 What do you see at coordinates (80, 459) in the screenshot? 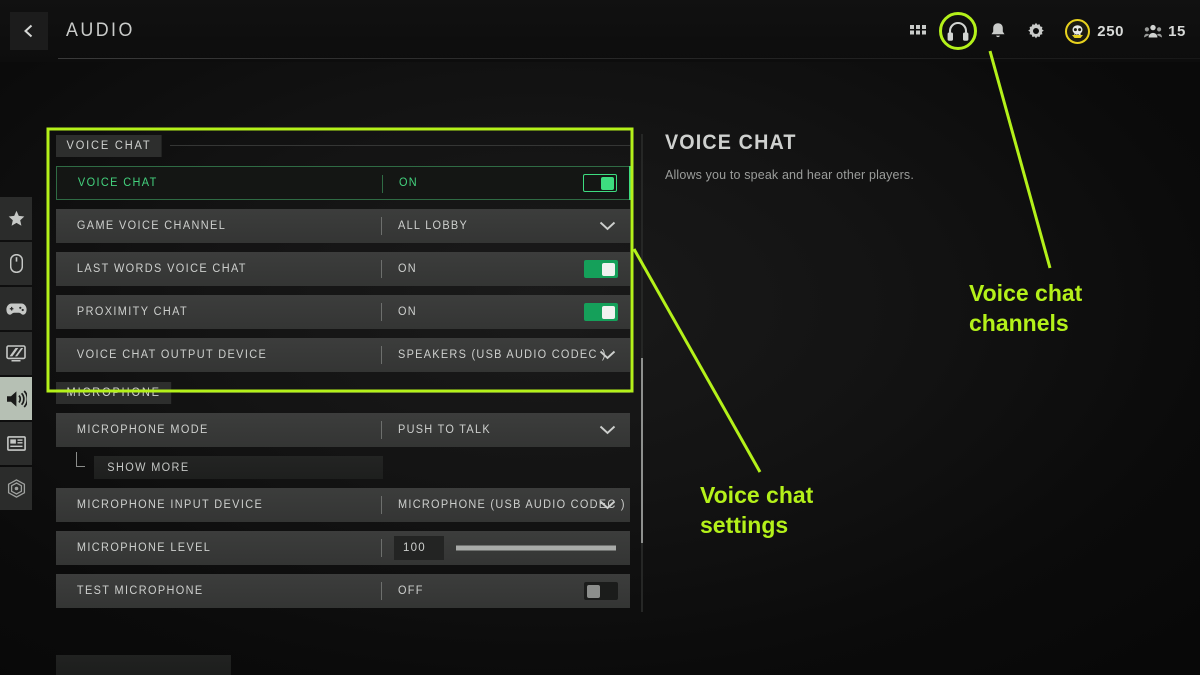
I see `sub-branch-bracket` at bounding box center [80, 459].